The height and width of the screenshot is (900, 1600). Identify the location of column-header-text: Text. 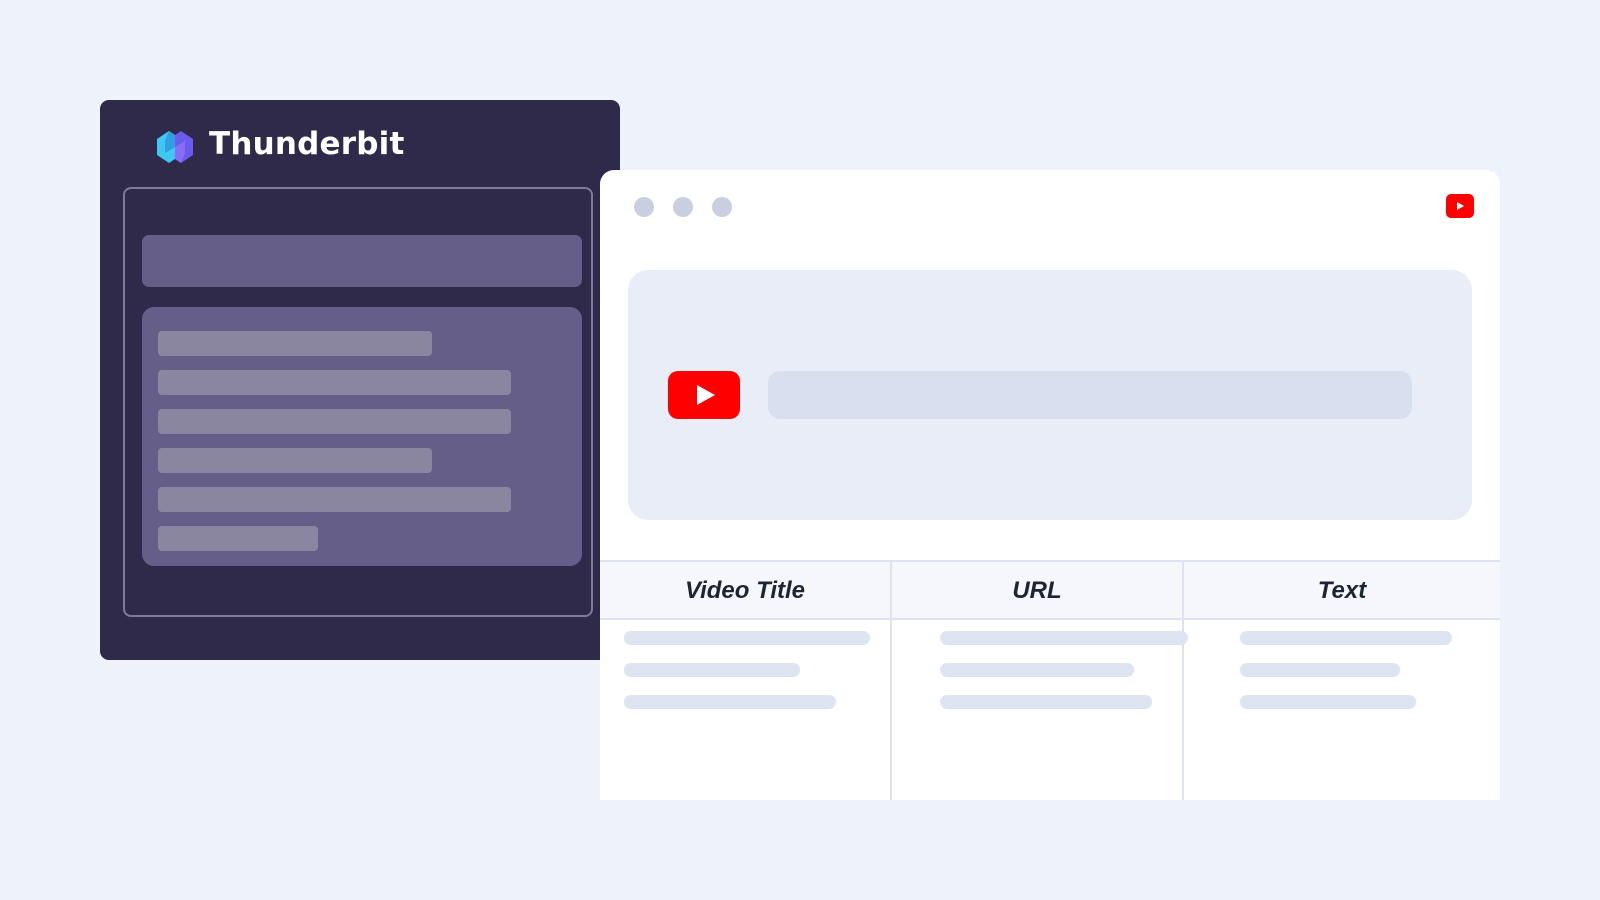
(1342, 590).